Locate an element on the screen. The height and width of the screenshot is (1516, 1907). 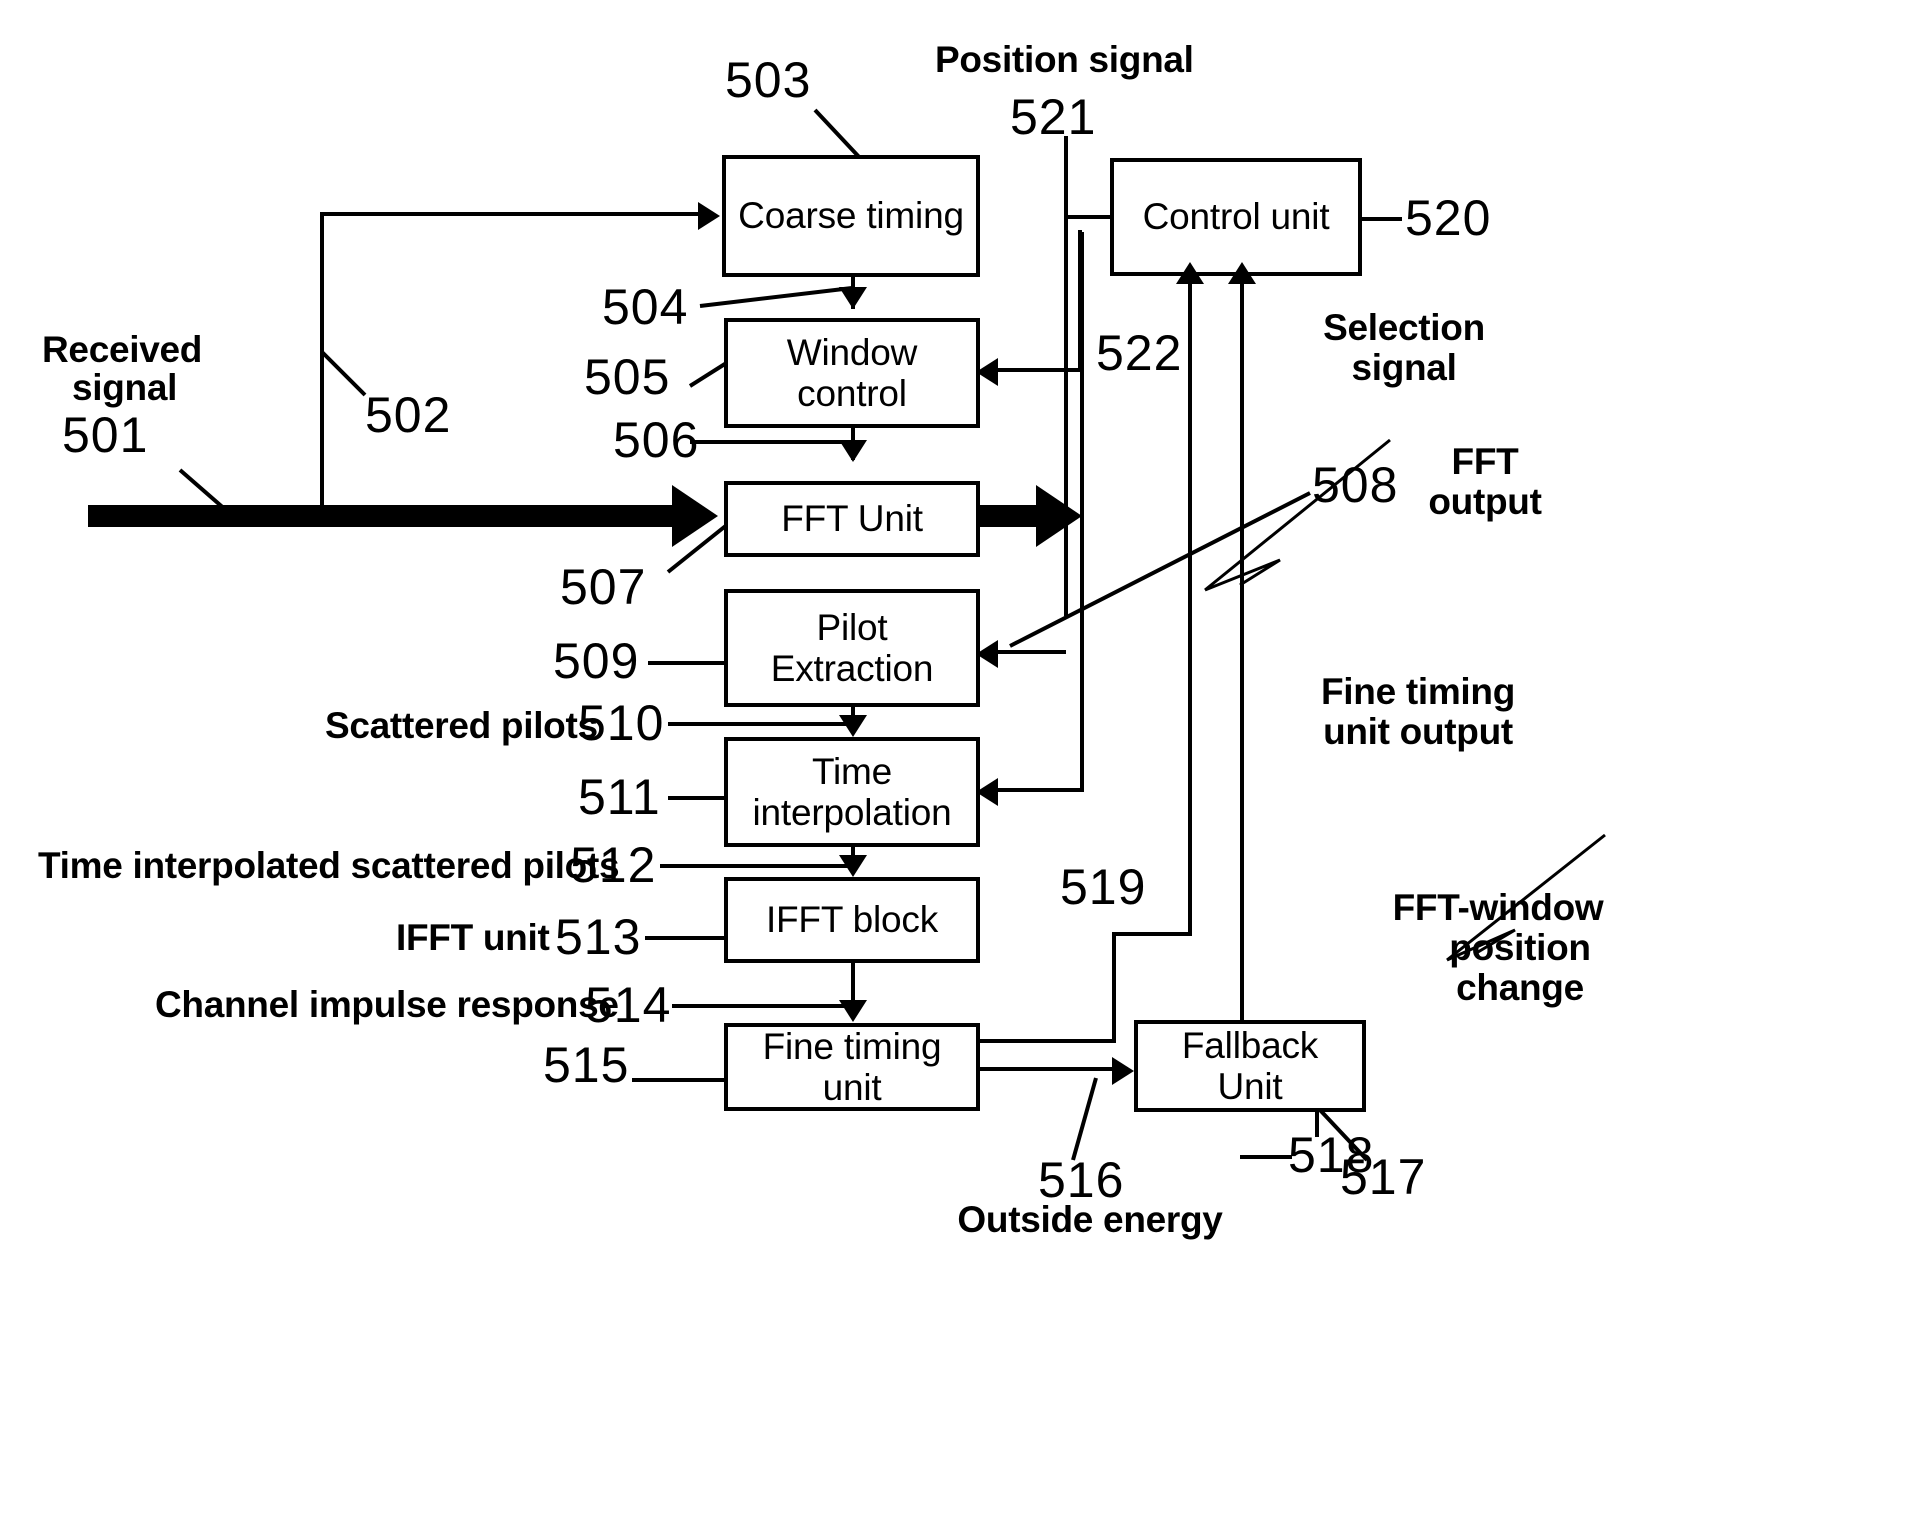
fft-unit-input-arrowhead is located at coordinates (853, 451).